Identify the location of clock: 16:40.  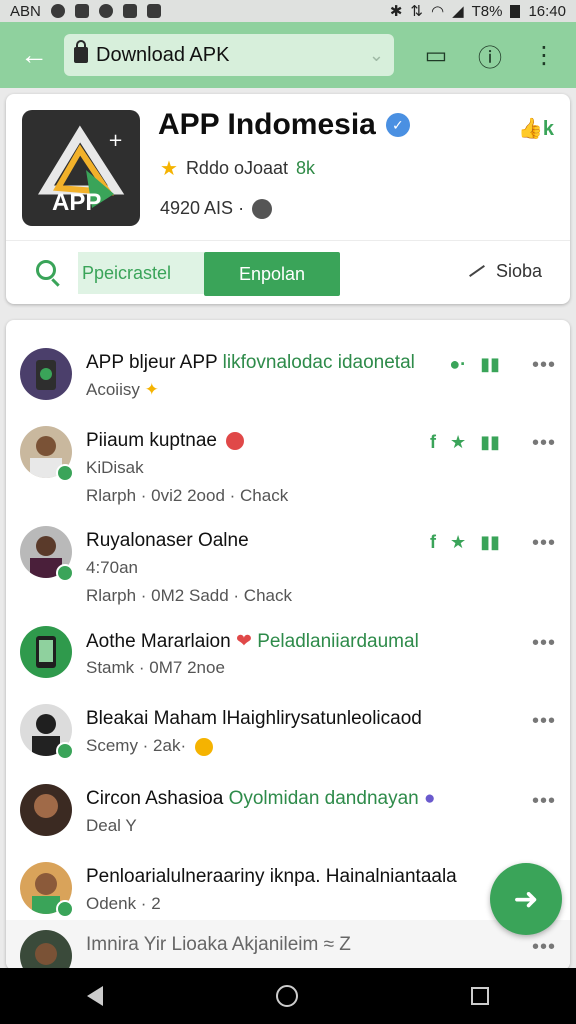
(547, 11).